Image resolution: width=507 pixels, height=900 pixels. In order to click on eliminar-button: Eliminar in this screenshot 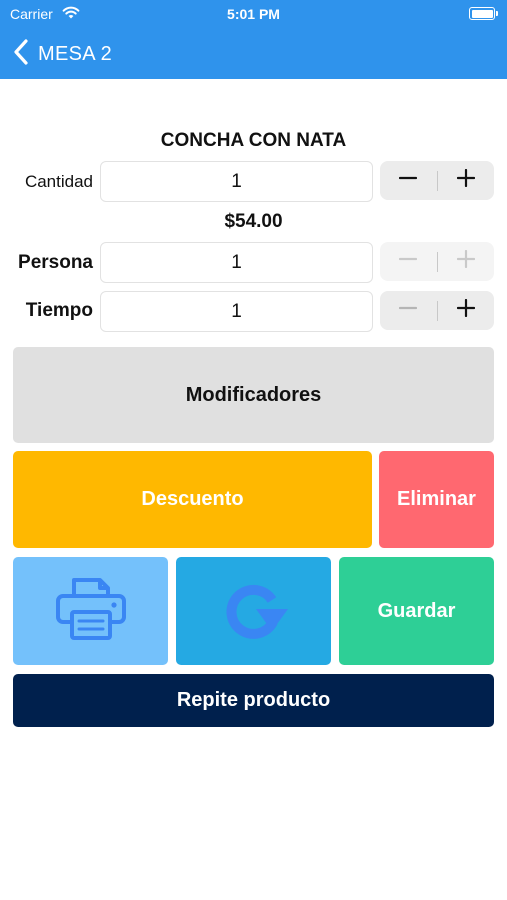, I will do `click(436, 499)`.